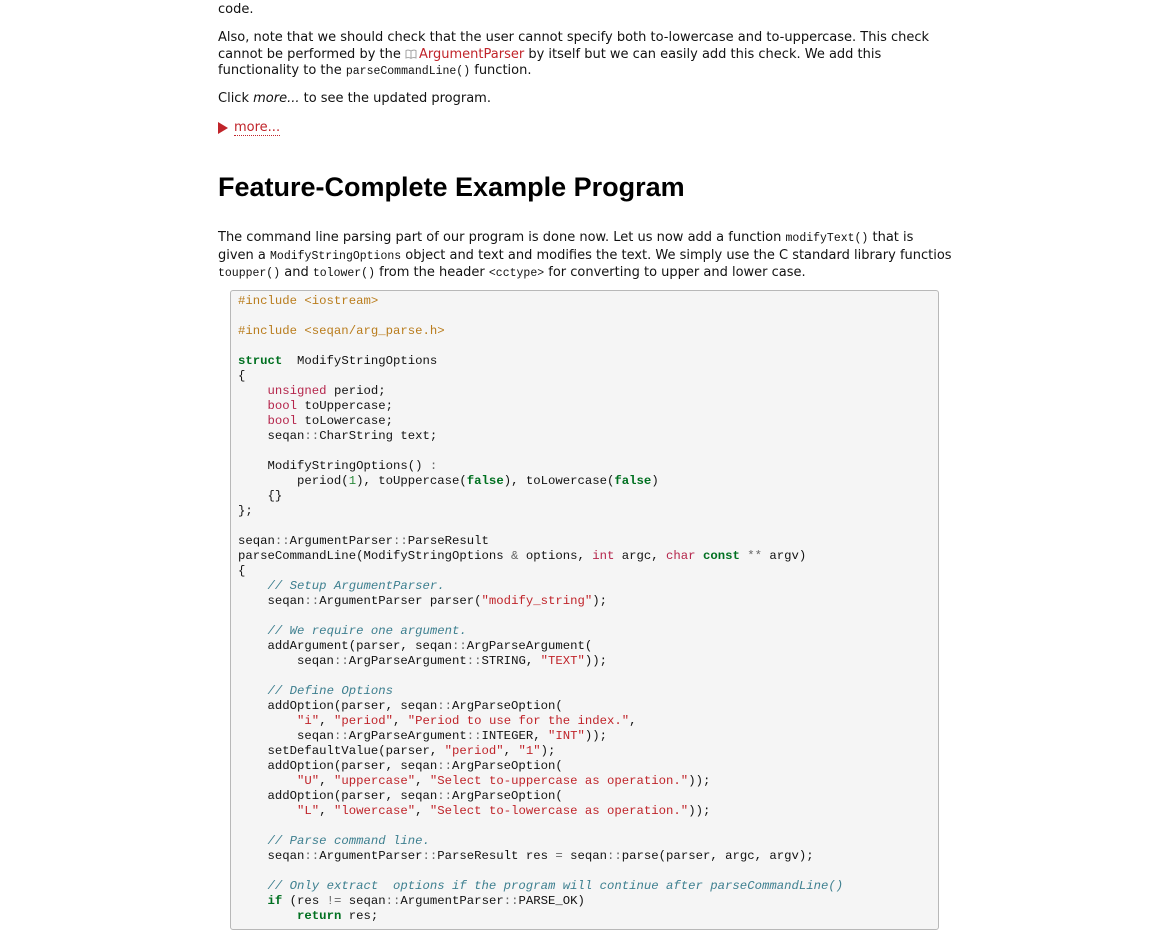 This screenshot has width=1155, height=930. I want to click on argumentparser-link-label: ArgumentParser, so click(472, 54).